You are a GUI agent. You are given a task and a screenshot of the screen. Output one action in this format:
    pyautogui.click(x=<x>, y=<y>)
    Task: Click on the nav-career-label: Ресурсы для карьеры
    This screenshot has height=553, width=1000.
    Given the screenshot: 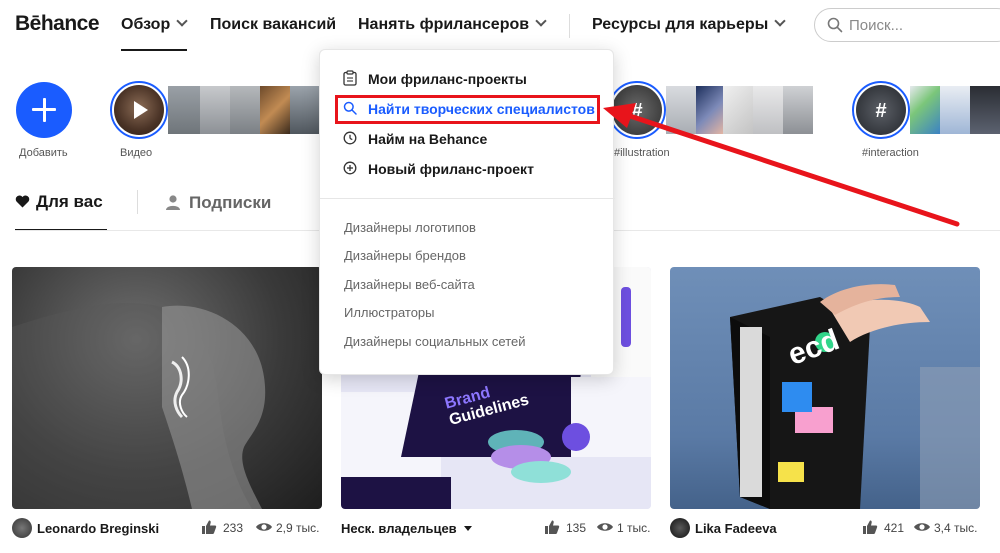 What is the action you would take?
    pyautogui.click(x=680, y=24)
    